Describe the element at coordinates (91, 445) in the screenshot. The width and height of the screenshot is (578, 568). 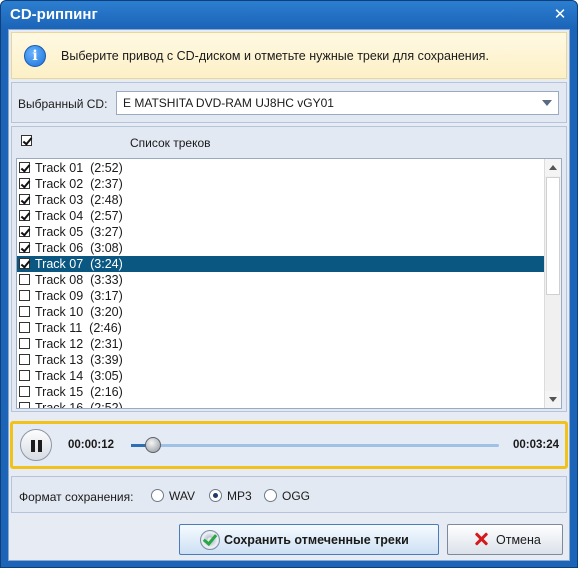
I see `current-time: 00:00:12` at that location.